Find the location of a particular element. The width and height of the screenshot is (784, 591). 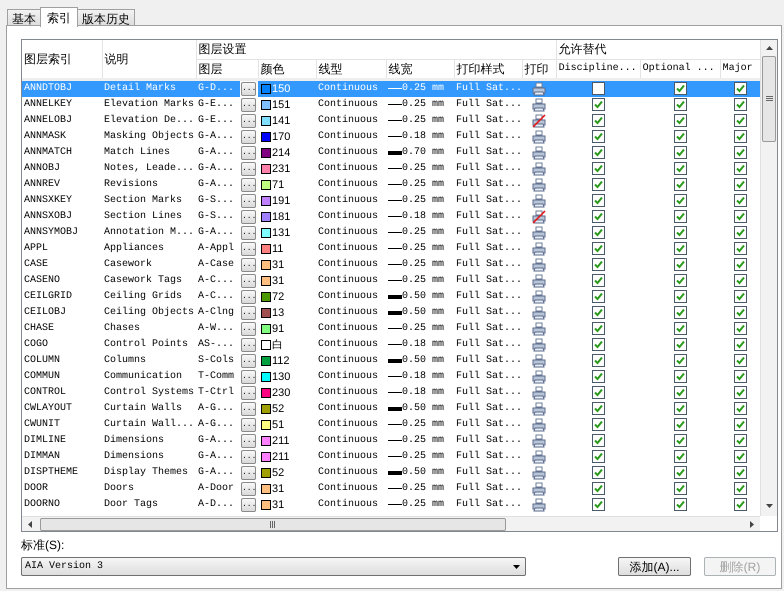

tab: 版本历史 is located at coordinates (106, 17).